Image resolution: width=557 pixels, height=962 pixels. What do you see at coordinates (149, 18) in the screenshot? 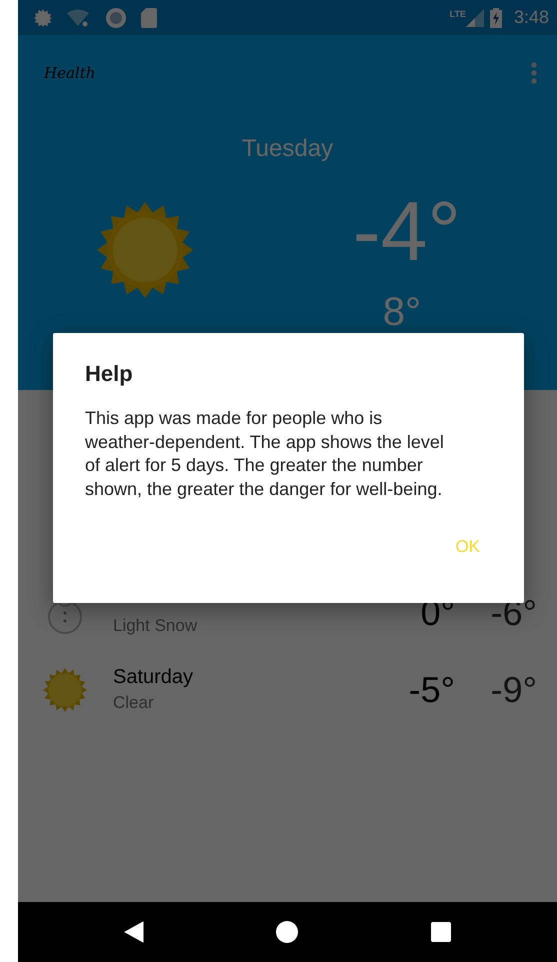
I see `sd-card-icon` at bounding box center [149, 18].